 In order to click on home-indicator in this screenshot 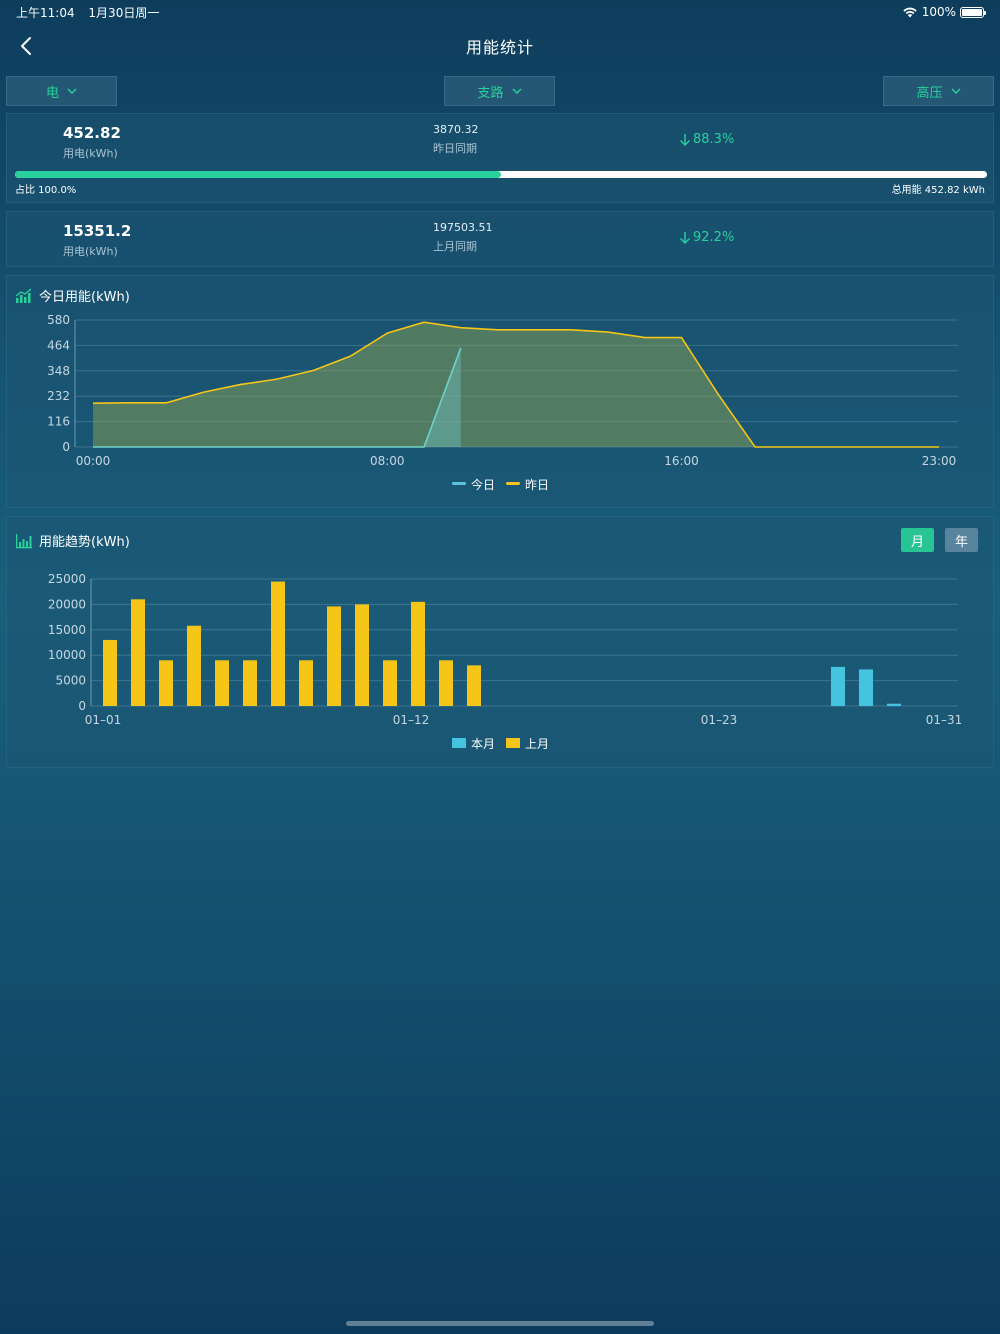, I will do `click(500, 1323)`.